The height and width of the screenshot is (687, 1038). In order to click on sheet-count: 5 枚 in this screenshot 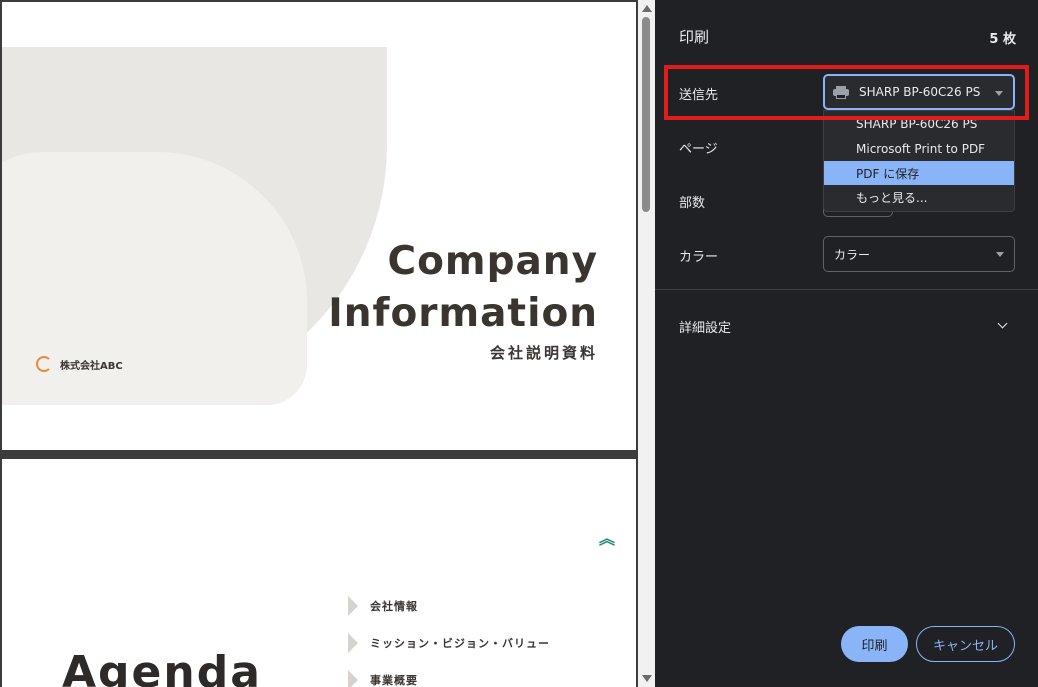, I will do `click(1002, 39)`.